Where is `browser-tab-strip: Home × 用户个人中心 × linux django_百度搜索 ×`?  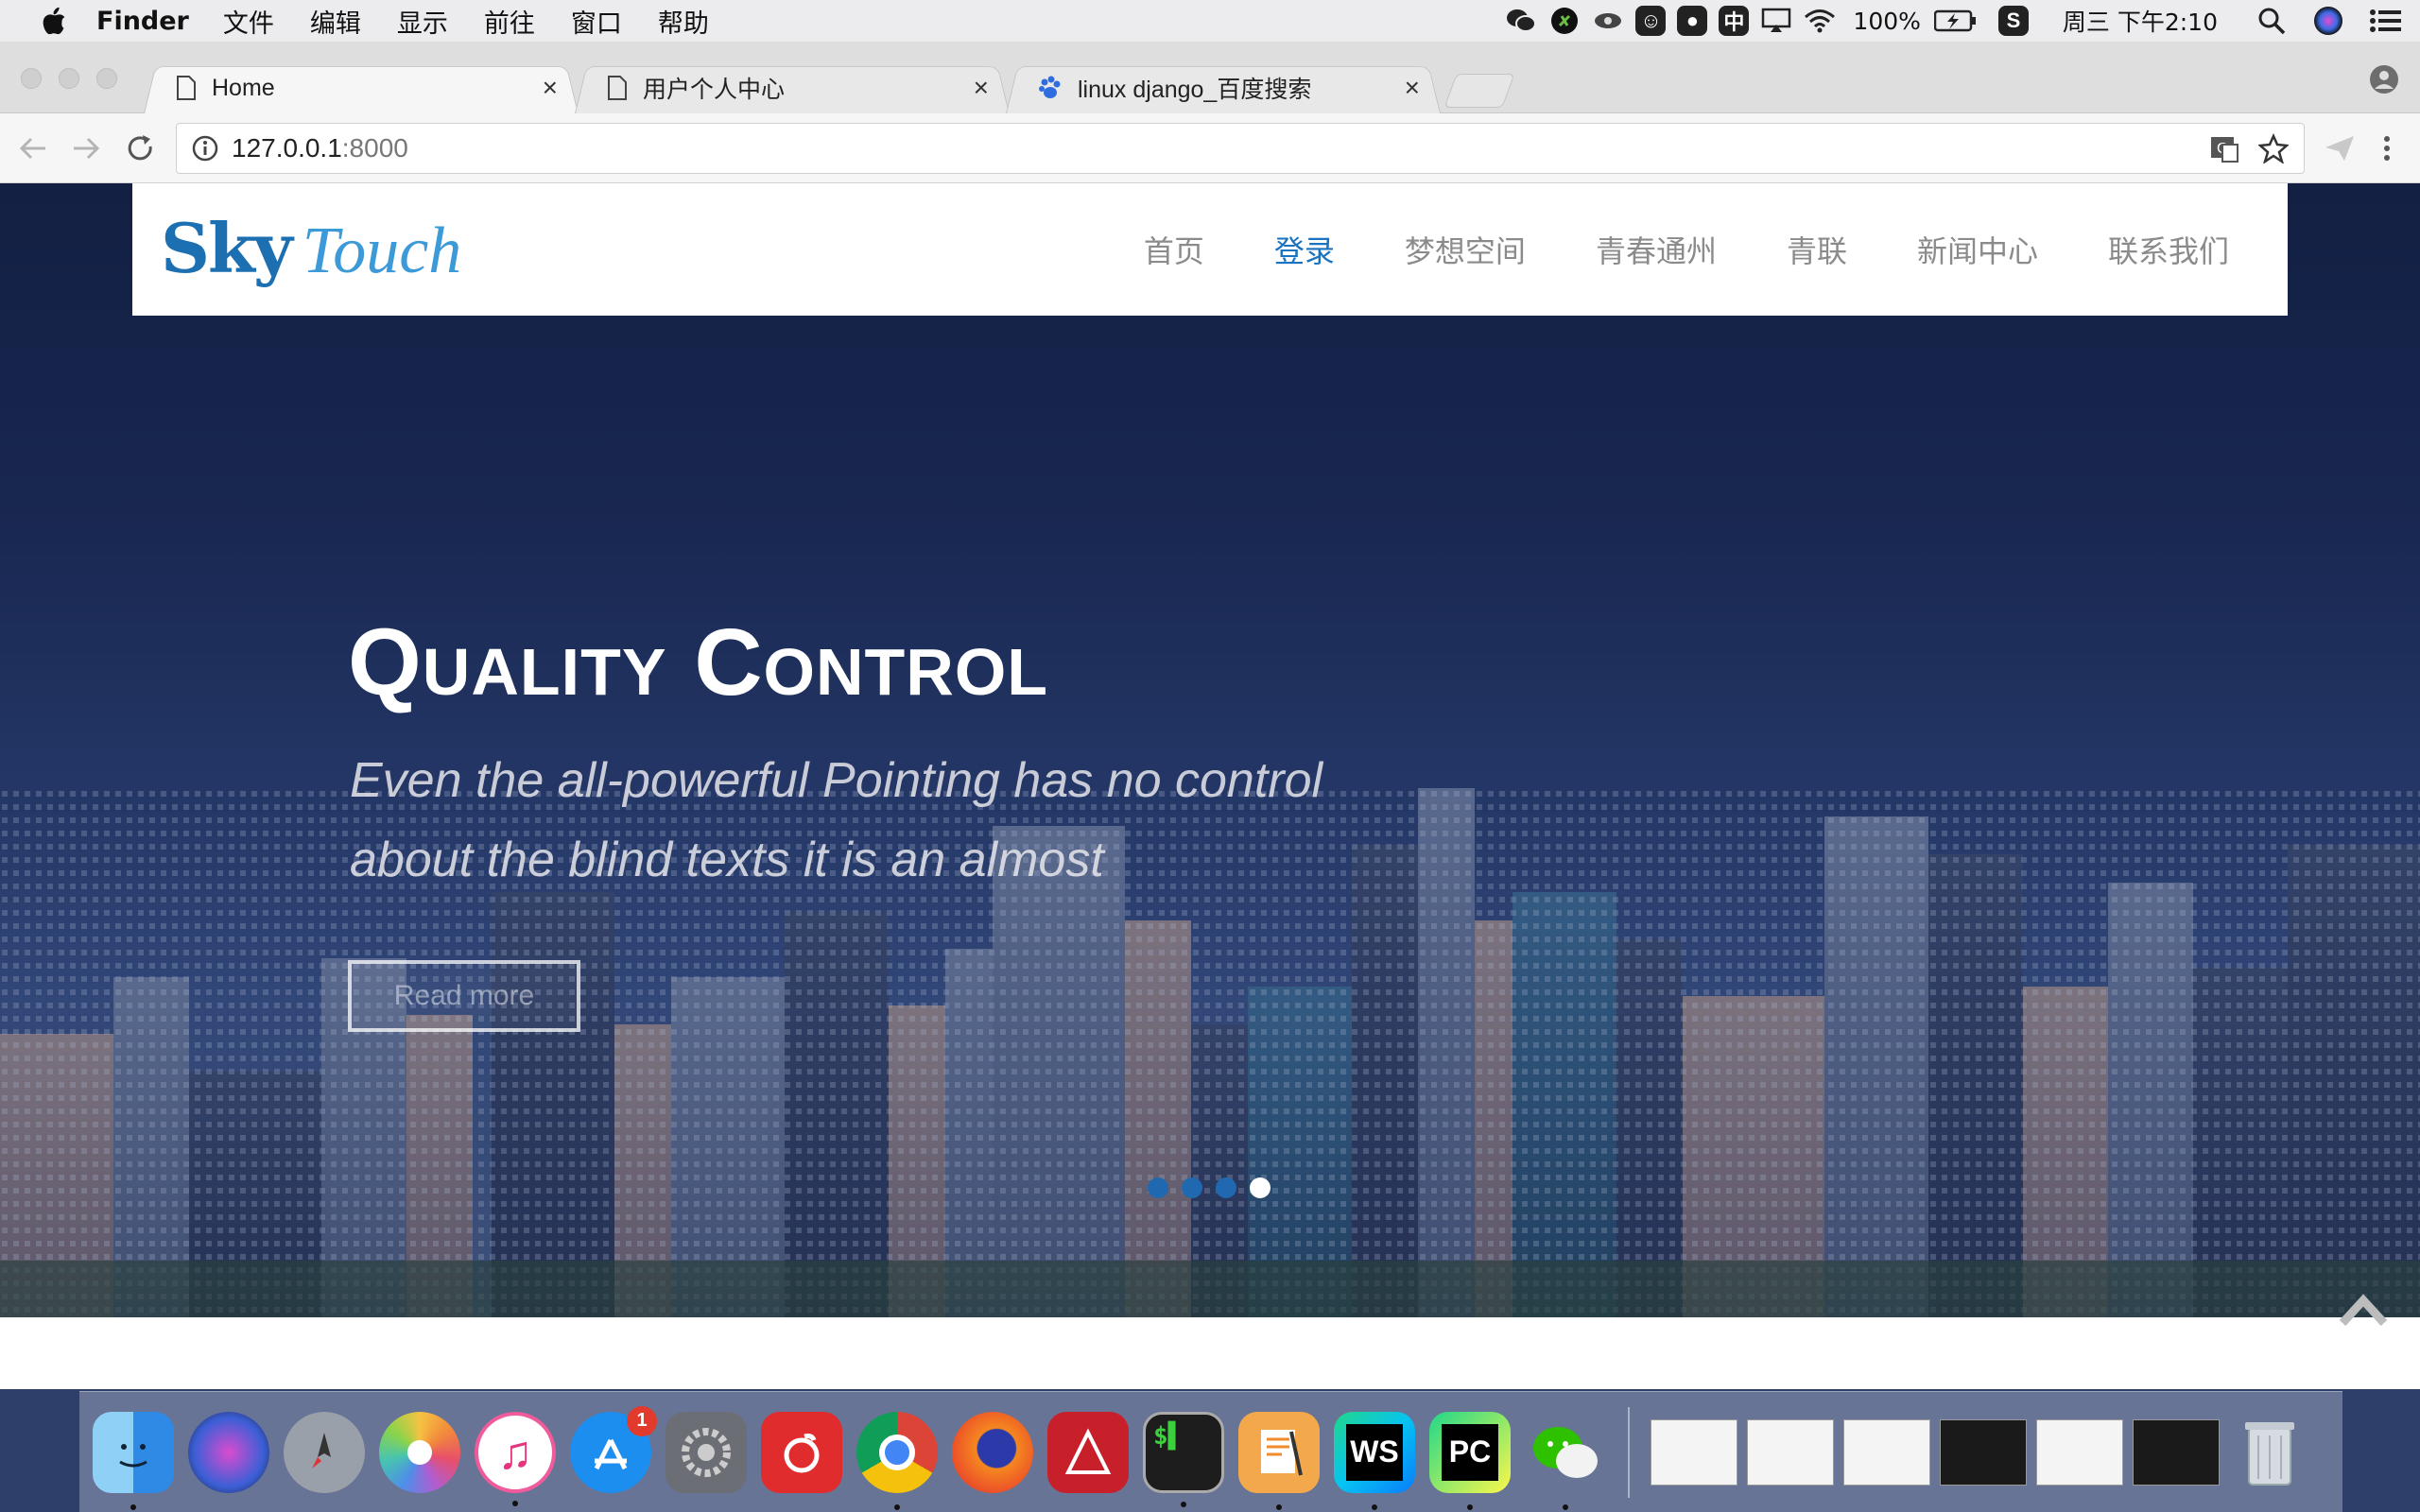 browser-tab-strip: Home × 用户个人中心 × linux django_百度搜索 × is located at coordinates (1210, 77).